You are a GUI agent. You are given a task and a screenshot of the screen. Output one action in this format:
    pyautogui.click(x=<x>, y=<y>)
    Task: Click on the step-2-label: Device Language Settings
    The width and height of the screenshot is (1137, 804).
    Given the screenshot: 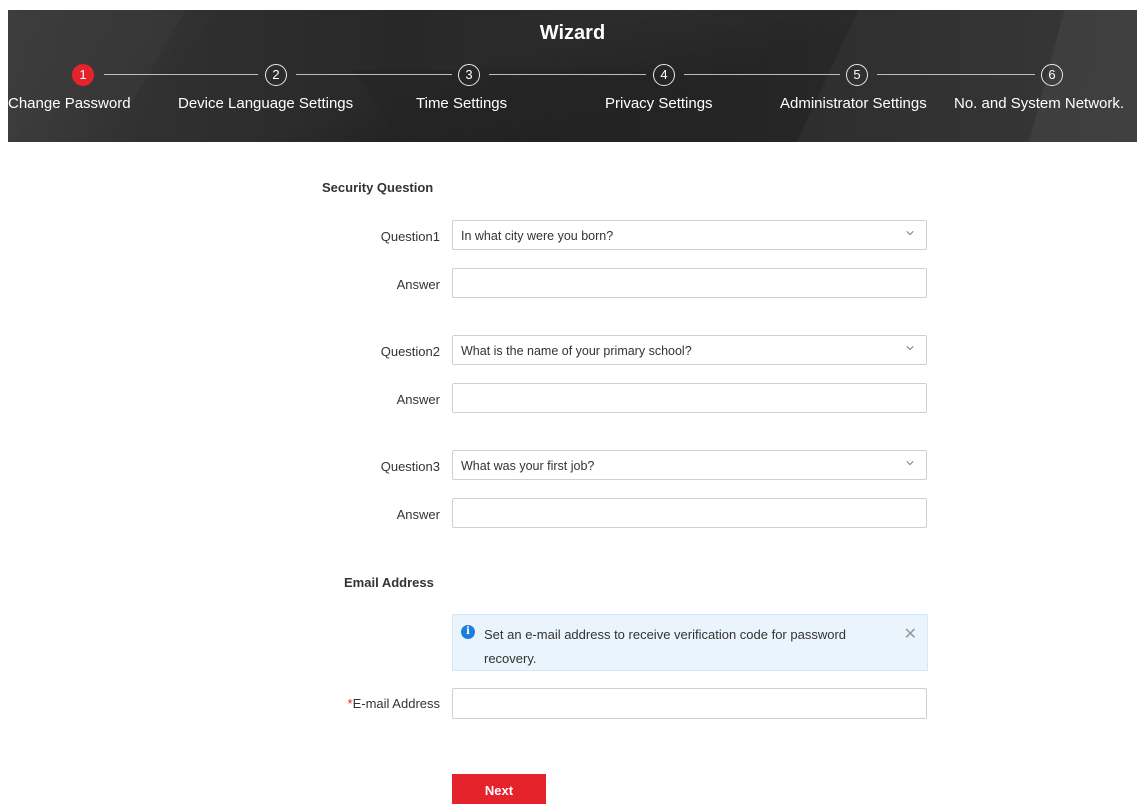 What is the action you would take?
    pyautogui.click(x=266, y=103)
    